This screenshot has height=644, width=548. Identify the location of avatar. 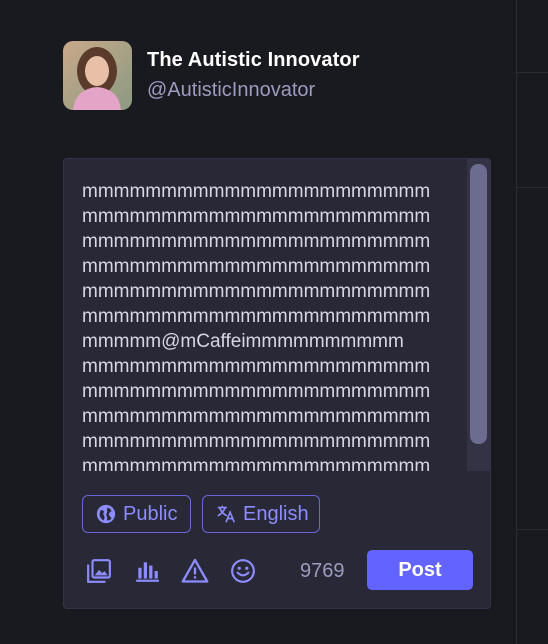
(97, 75).